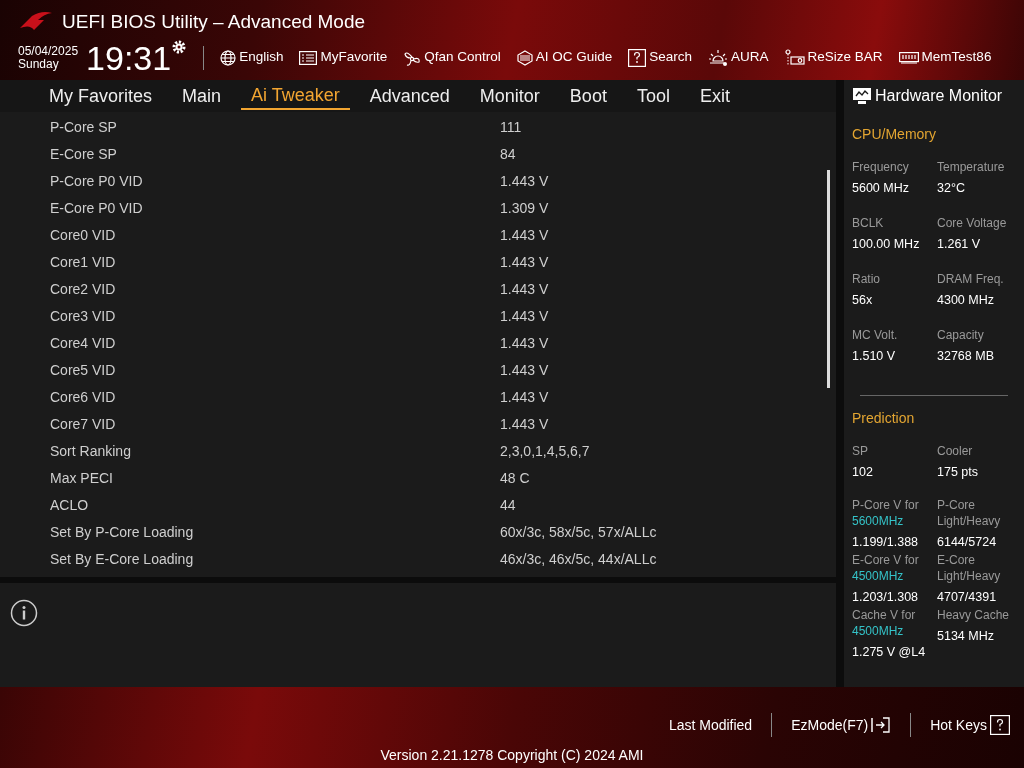 This screenshot has width=1024, height=768. I want to click on monitor-icon, so click(862, 96).